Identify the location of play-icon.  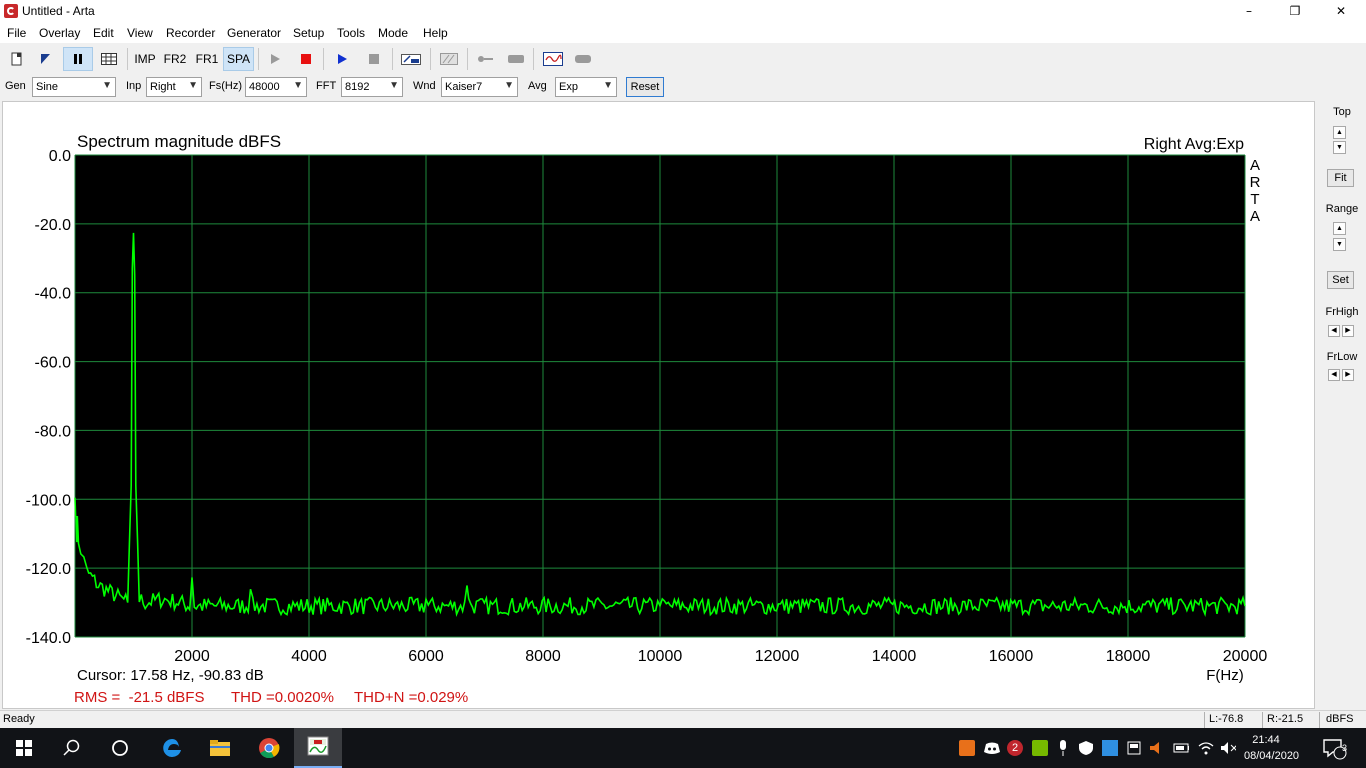
(342, 59).